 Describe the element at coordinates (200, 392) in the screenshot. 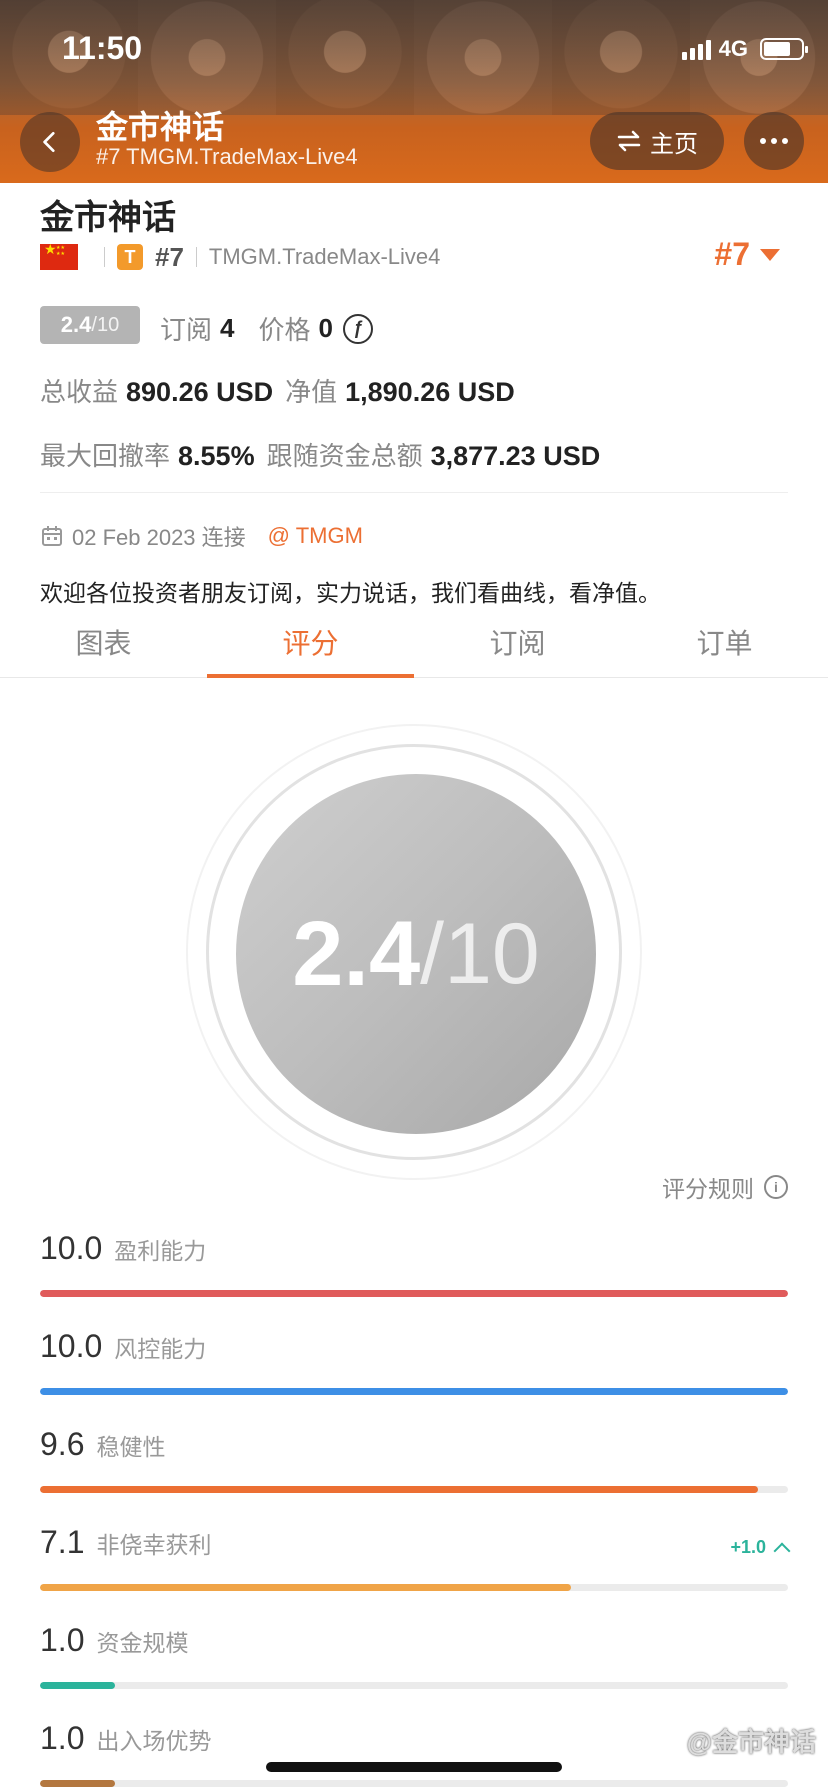

I see `total-profit-value: 890.26 USD` at that location.